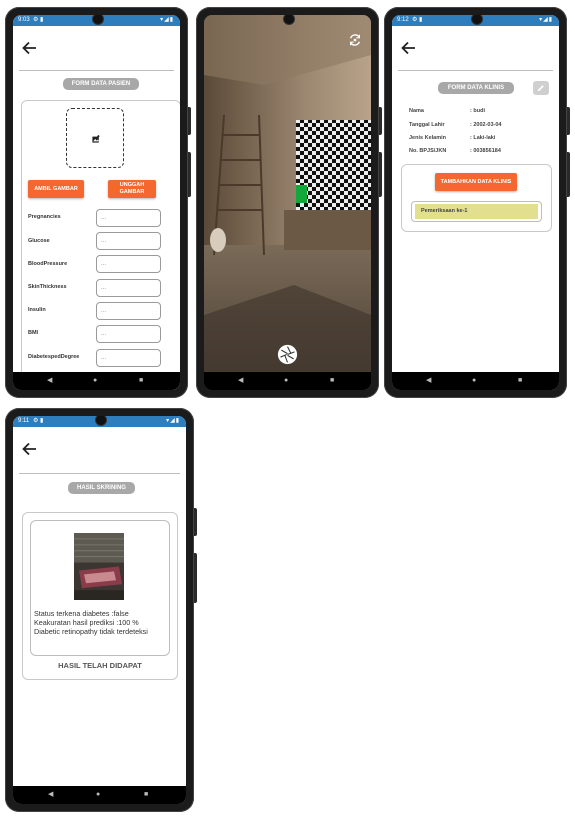 The image size is (575, 818). Describe the element at coordinates (403, 20) in the screenshot. I see `status-time: 9:12` at that location.